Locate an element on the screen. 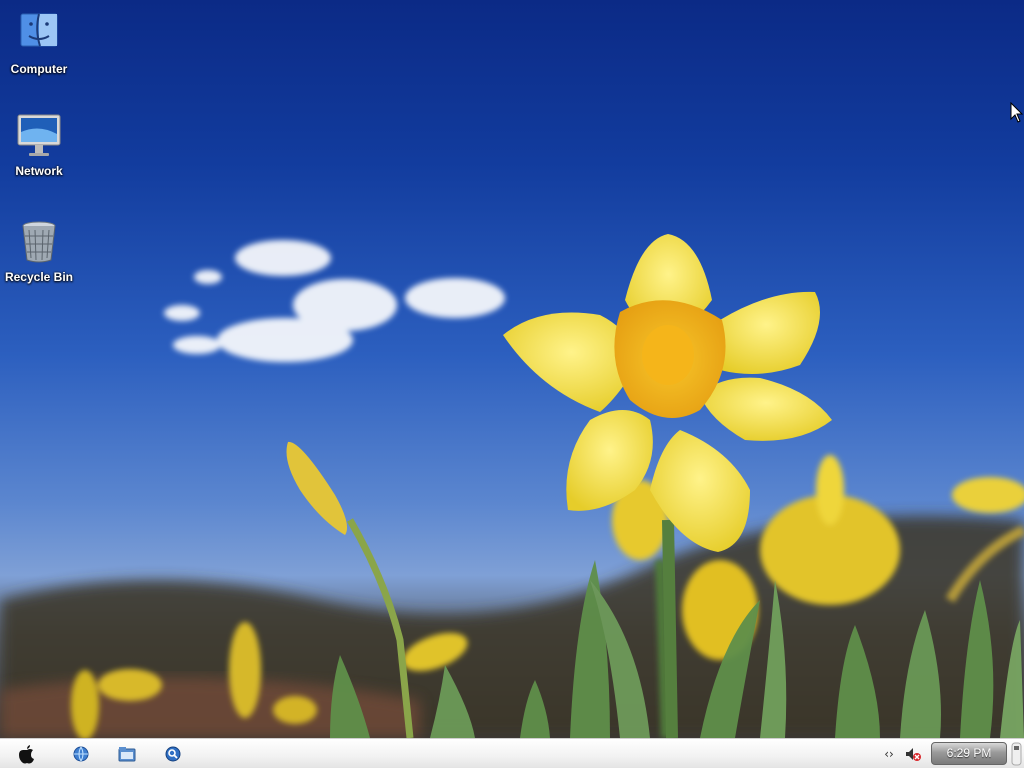 This screenshot has height=768, width=1024. desktop-icon-label: Recycle Bin is located at coordinates (39, 277).